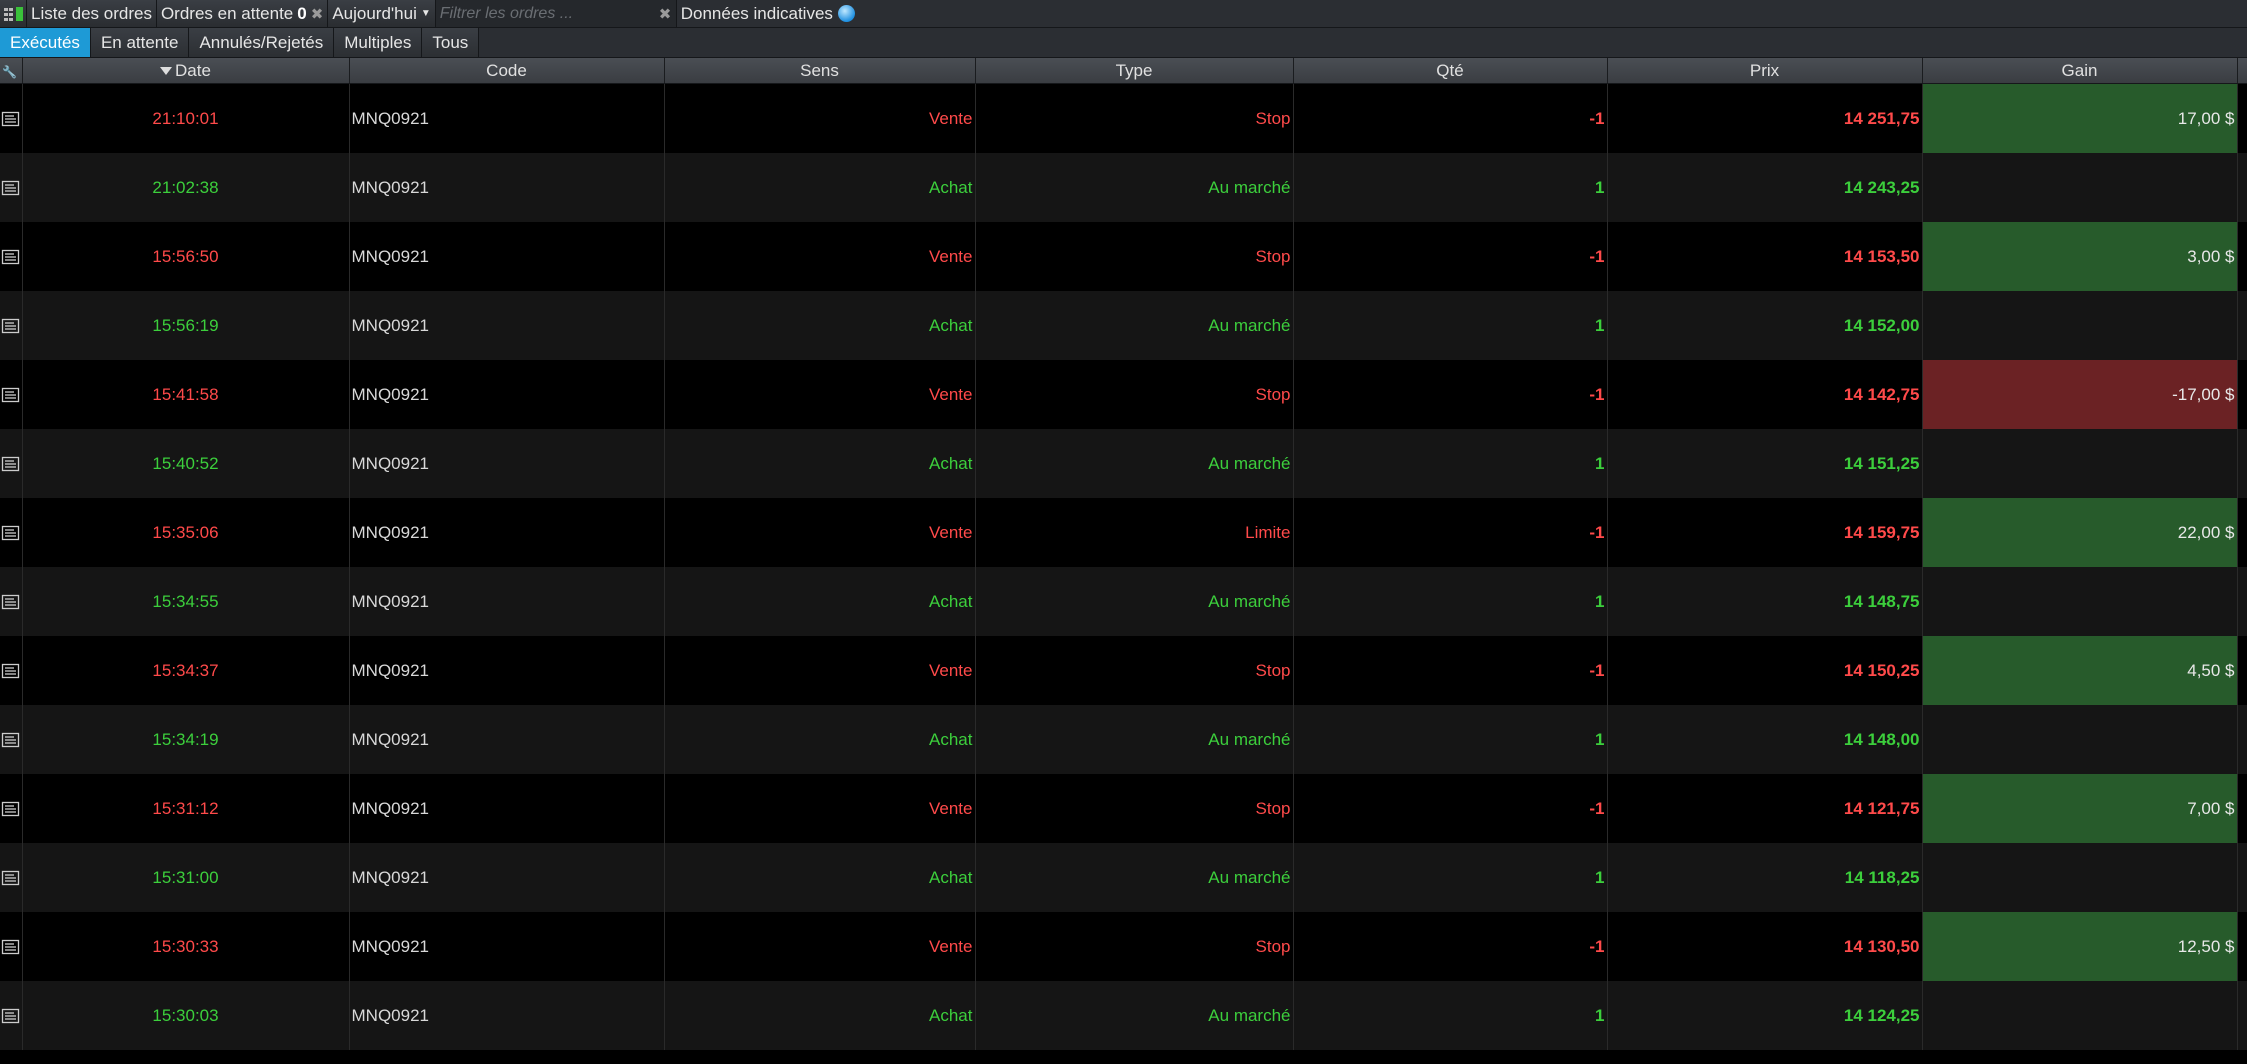 The image size is (2247, 1064). Describe the element at coordinates (1765, 808) in the screenshot. I see `cell-prix: 14 121,75` at that location.